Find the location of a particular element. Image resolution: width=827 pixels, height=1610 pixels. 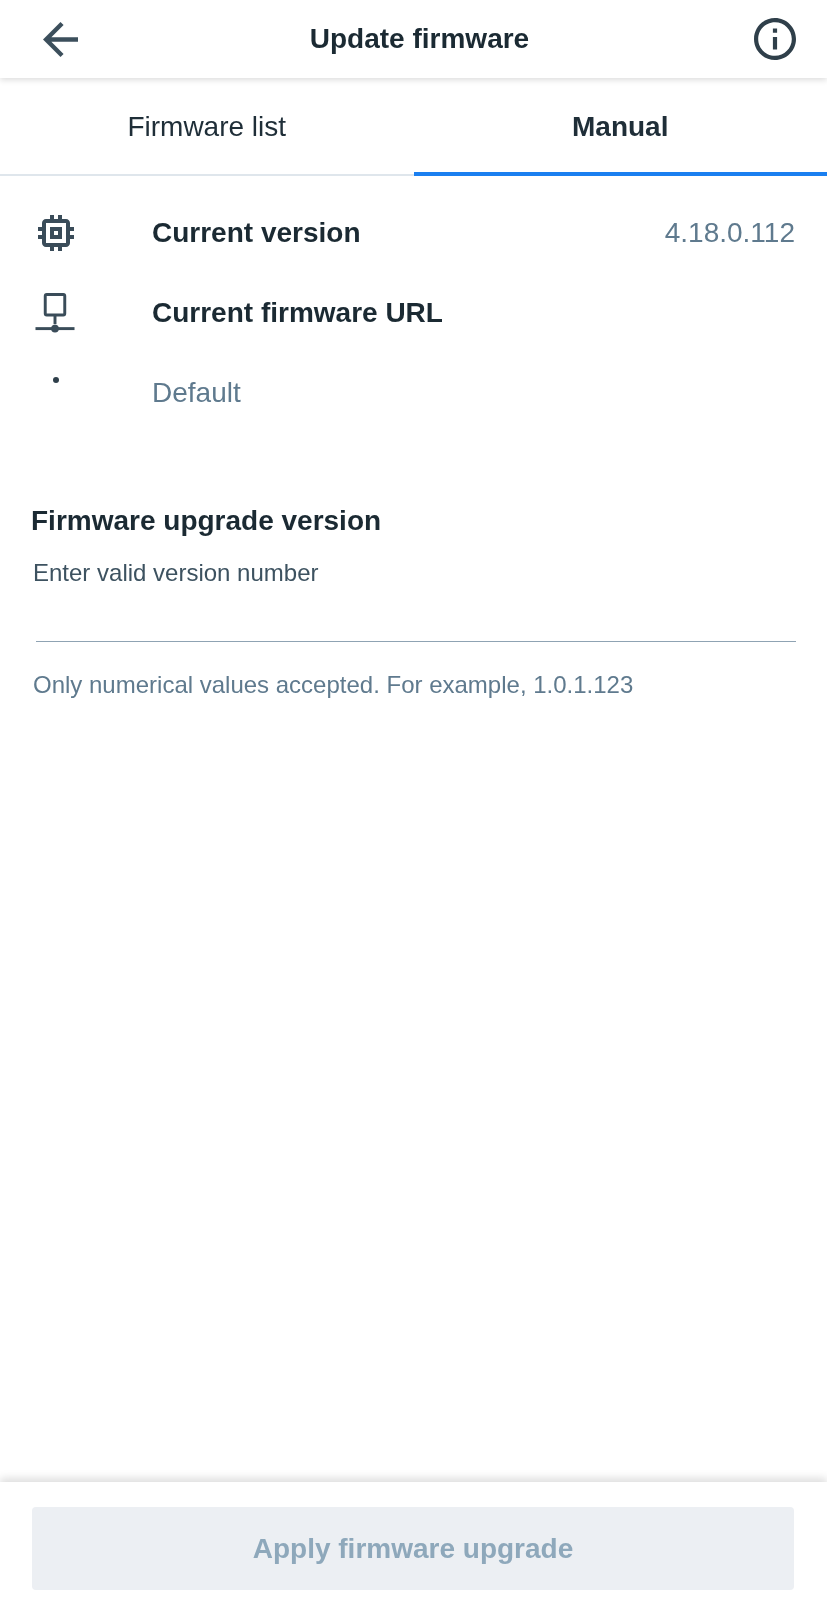

field-label: Enter valid version number is located at coordinates (176, 573).